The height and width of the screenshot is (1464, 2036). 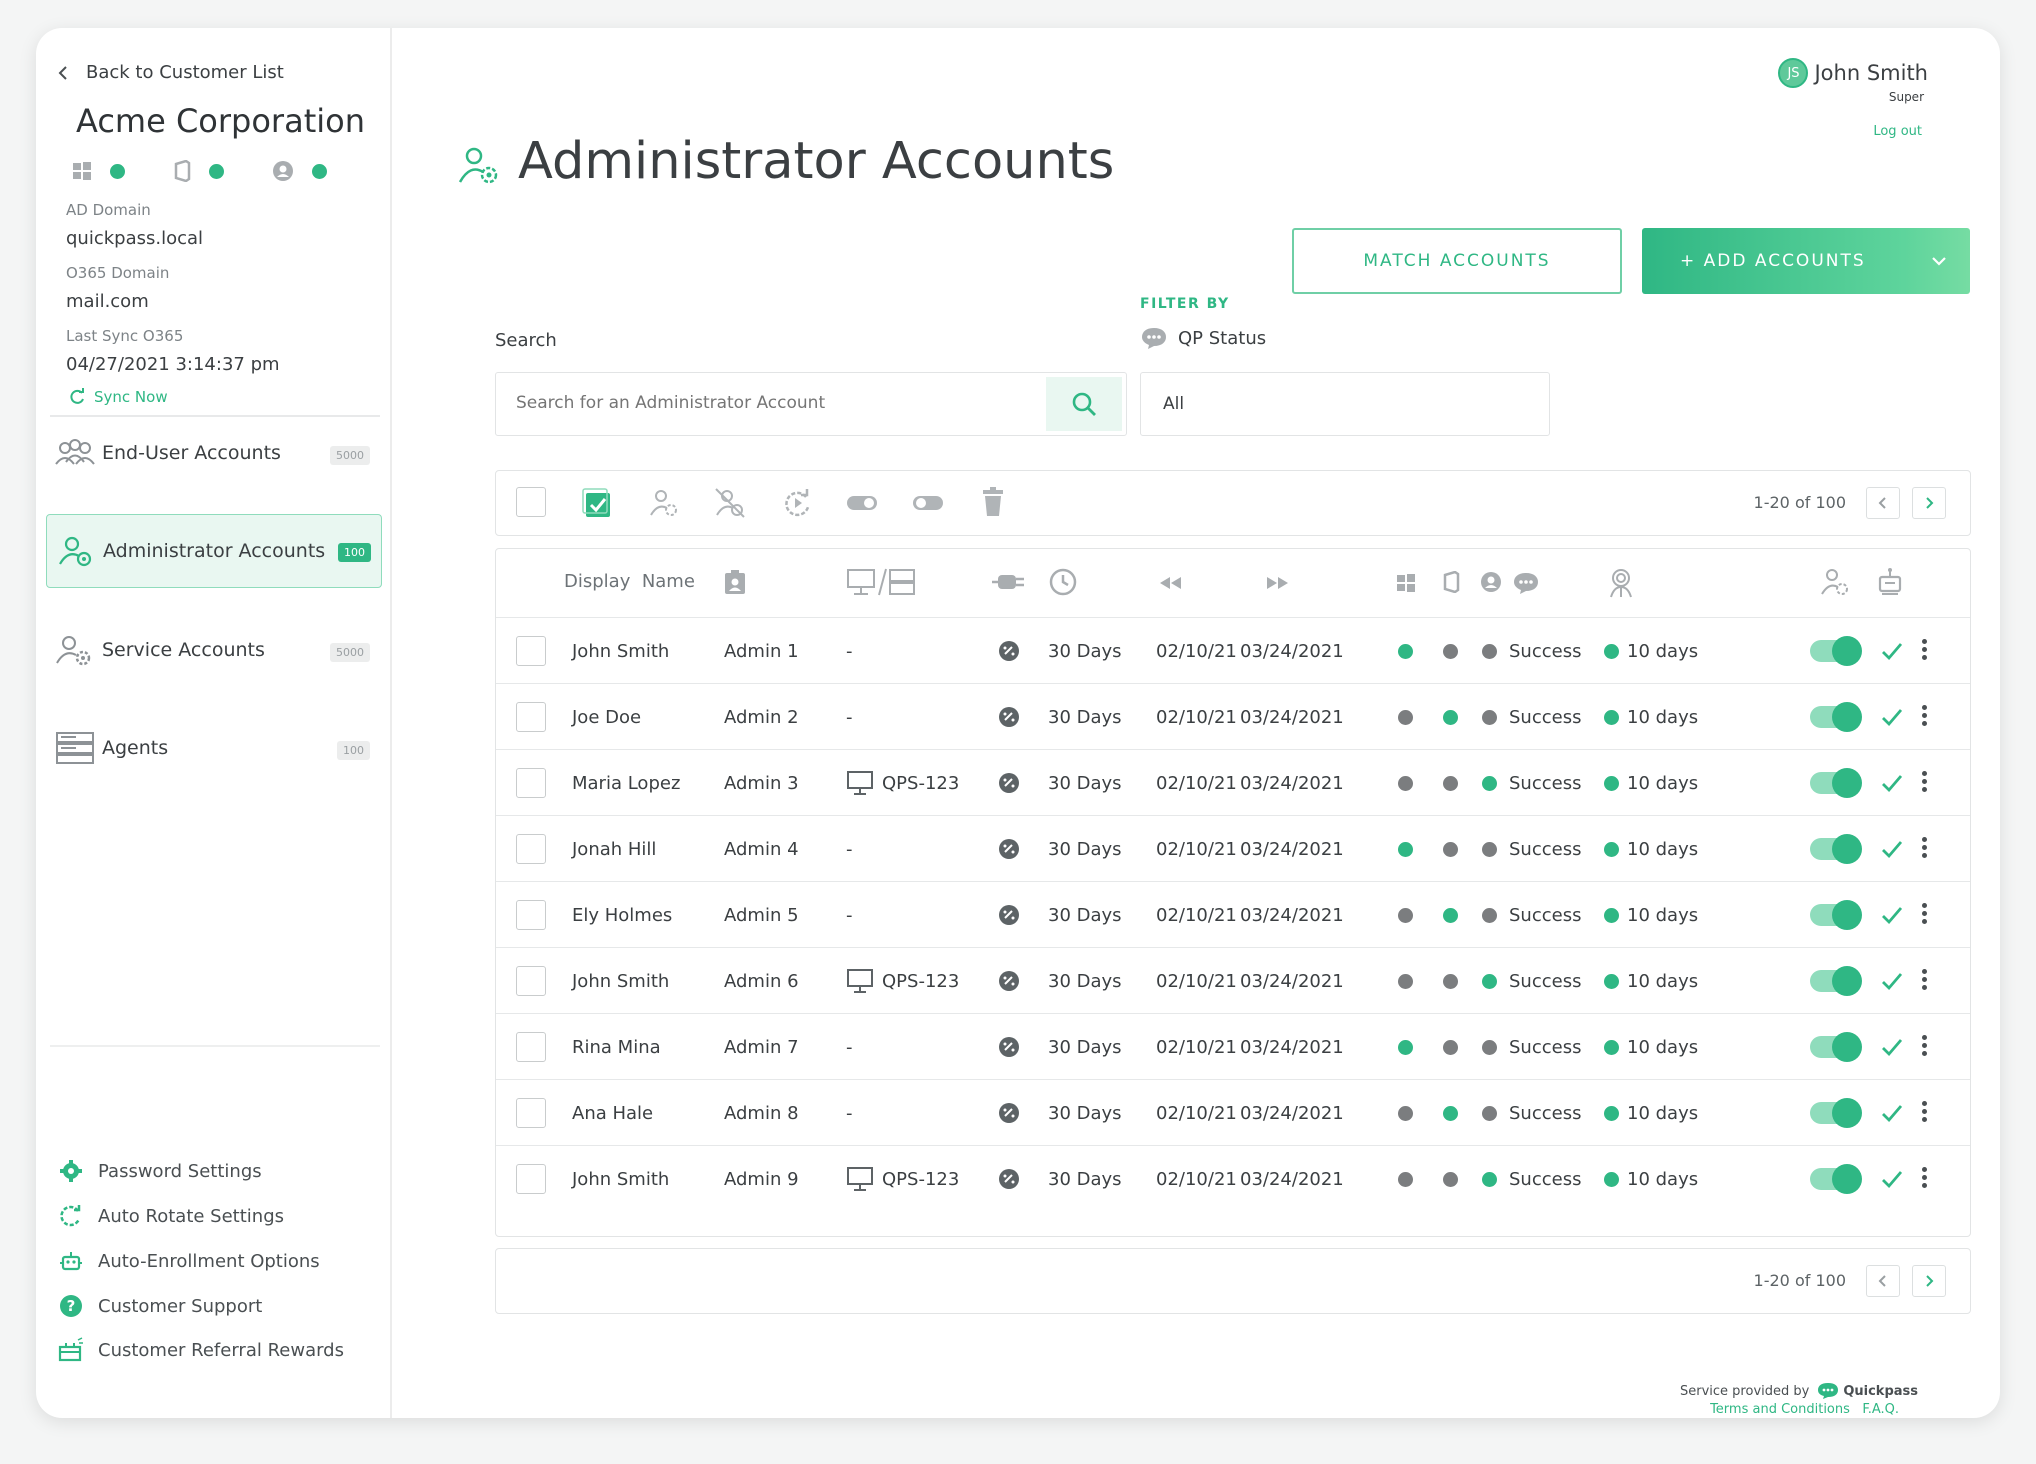 What do you see at coordinates (1651, 849) in the screenshot?
I see `expiry-cell: 10 days` at bounding box center [1651, 849].